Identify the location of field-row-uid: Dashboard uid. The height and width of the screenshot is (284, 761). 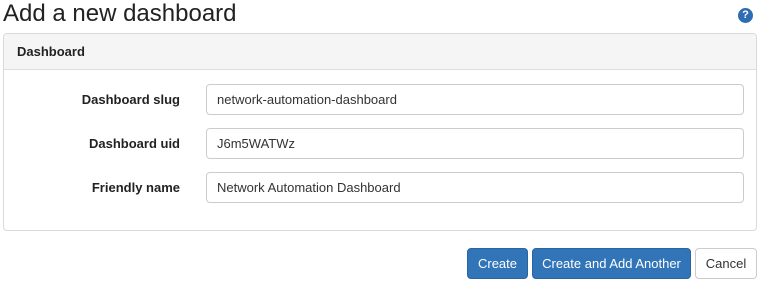
(380, 144).